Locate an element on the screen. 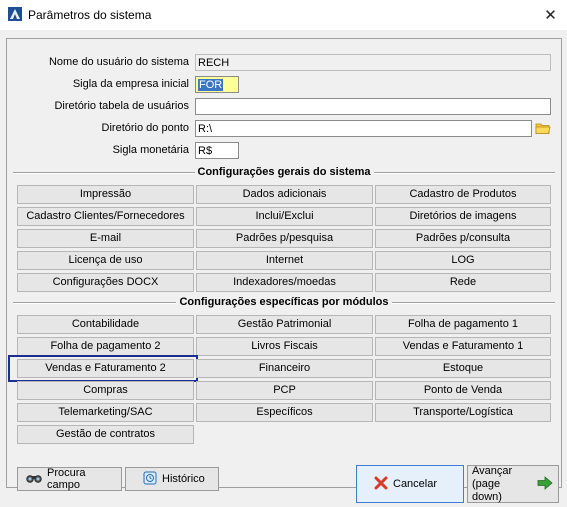  general-button: Internet is located at coordinates (284, 260).